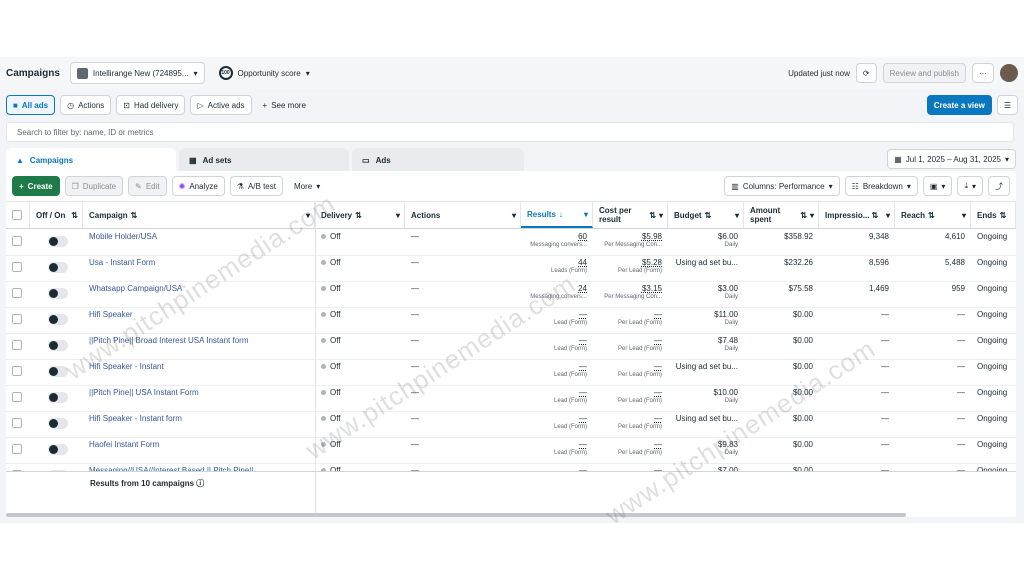  I want to click on duplicate-button: ❐ Duplicate, so click(94, 186).